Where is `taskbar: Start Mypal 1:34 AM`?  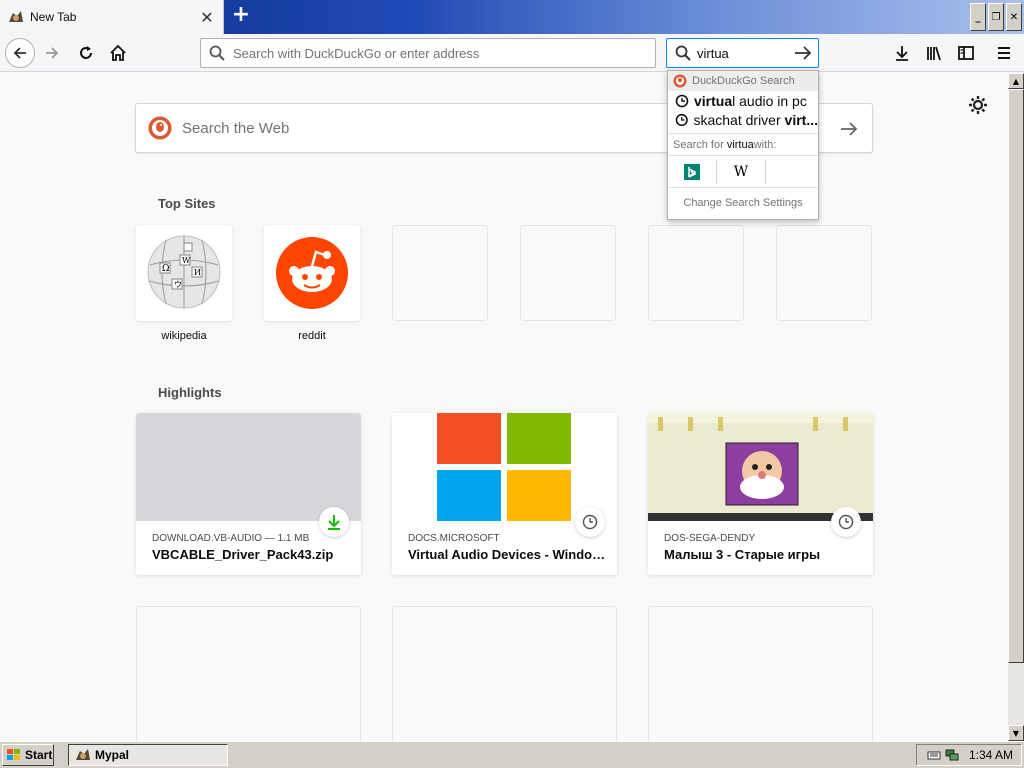 taskbar: Start Mypal 1:34 AM is located at coordinates (512, 754).